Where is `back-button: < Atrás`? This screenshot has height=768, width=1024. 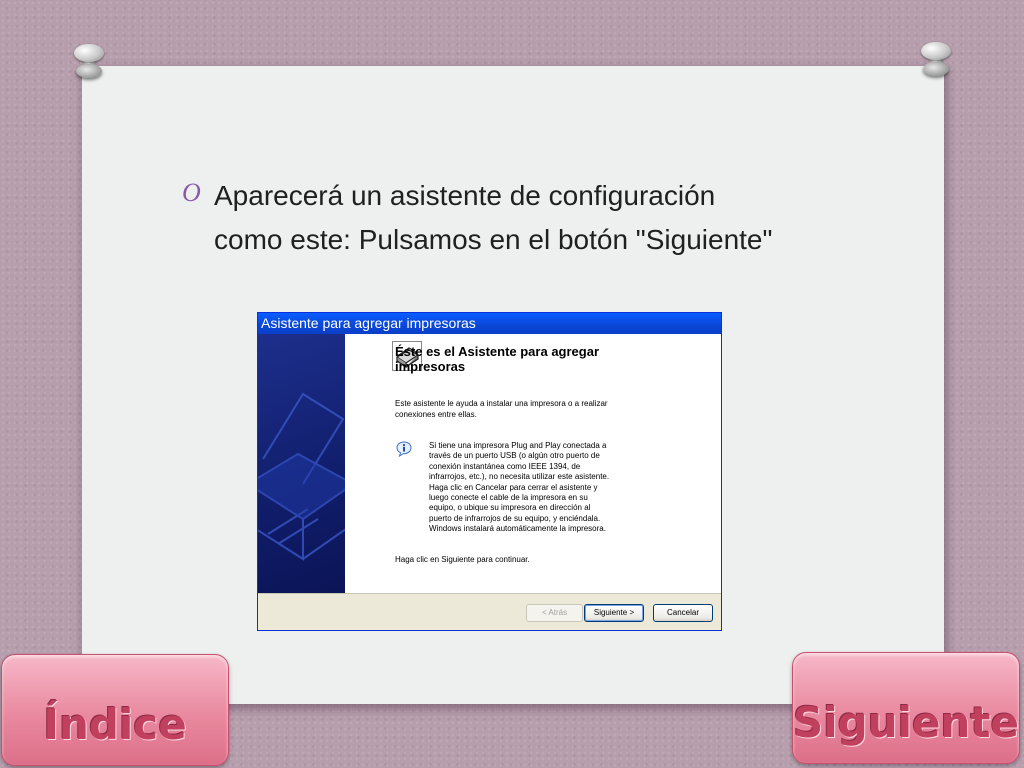
back-button: < Atrás is located at coordinates (554, 613).